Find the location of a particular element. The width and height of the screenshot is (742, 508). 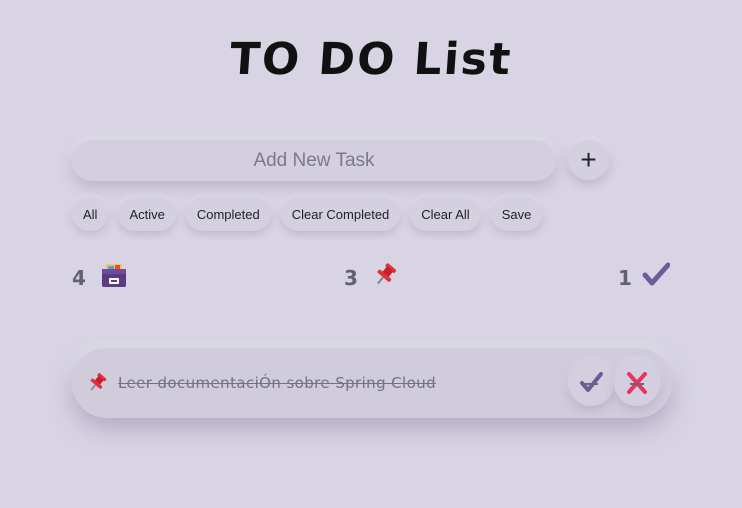

clear-all-button: Clear All is located at coordinates (445, 214).